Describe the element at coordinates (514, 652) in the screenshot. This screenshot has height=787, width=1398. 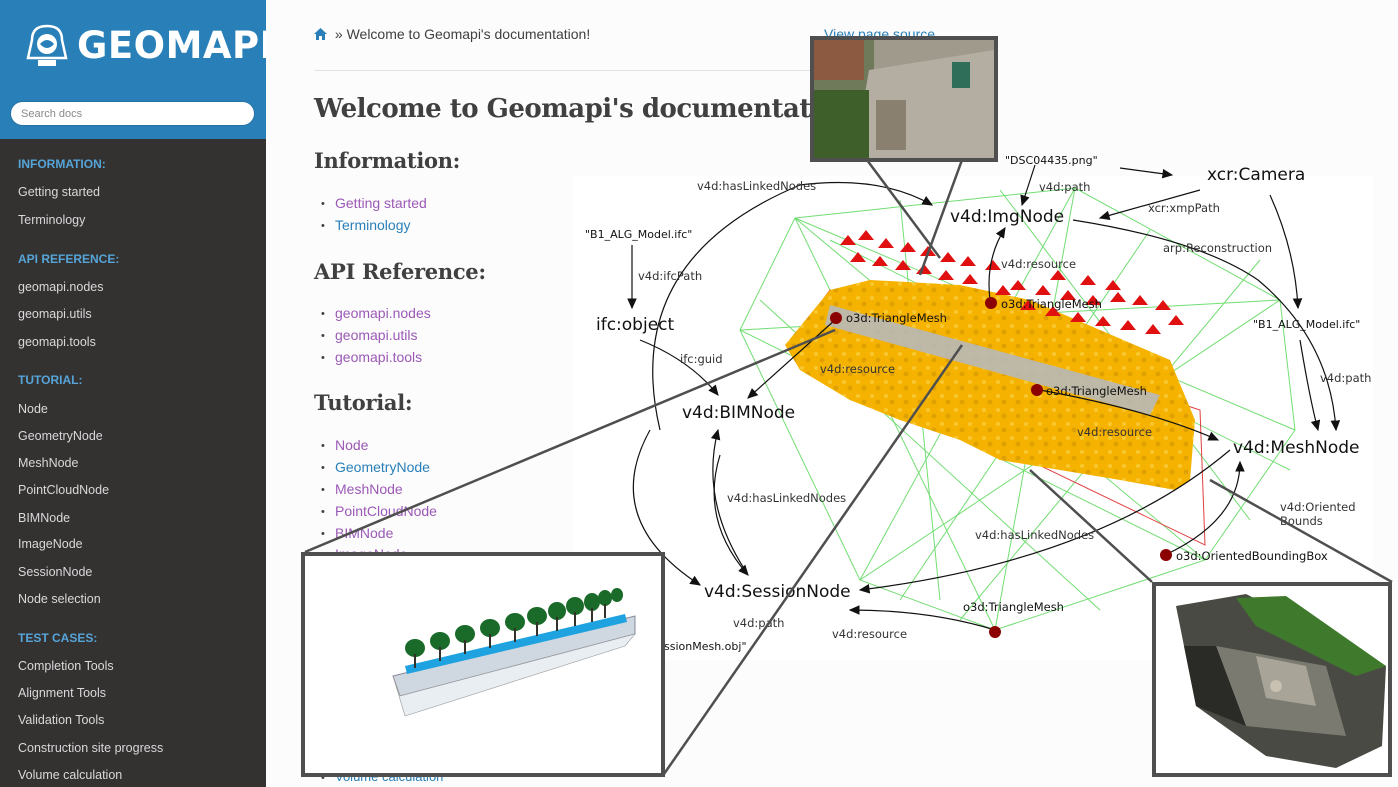
I see `bim-model-render-icon` at that location.